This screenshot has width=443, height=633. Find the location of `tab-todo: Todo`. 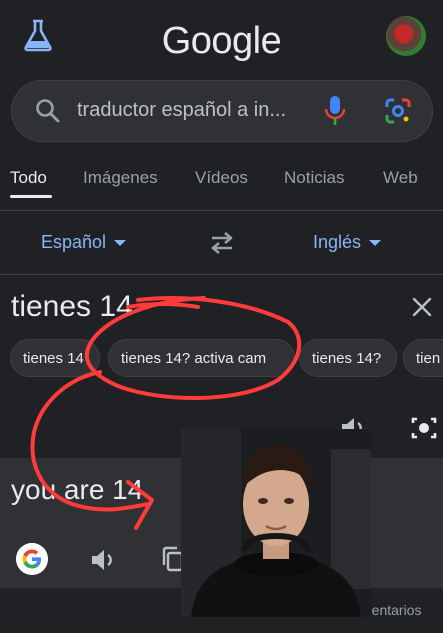

tab-todo: Todo is located at coordinates (28, 178).